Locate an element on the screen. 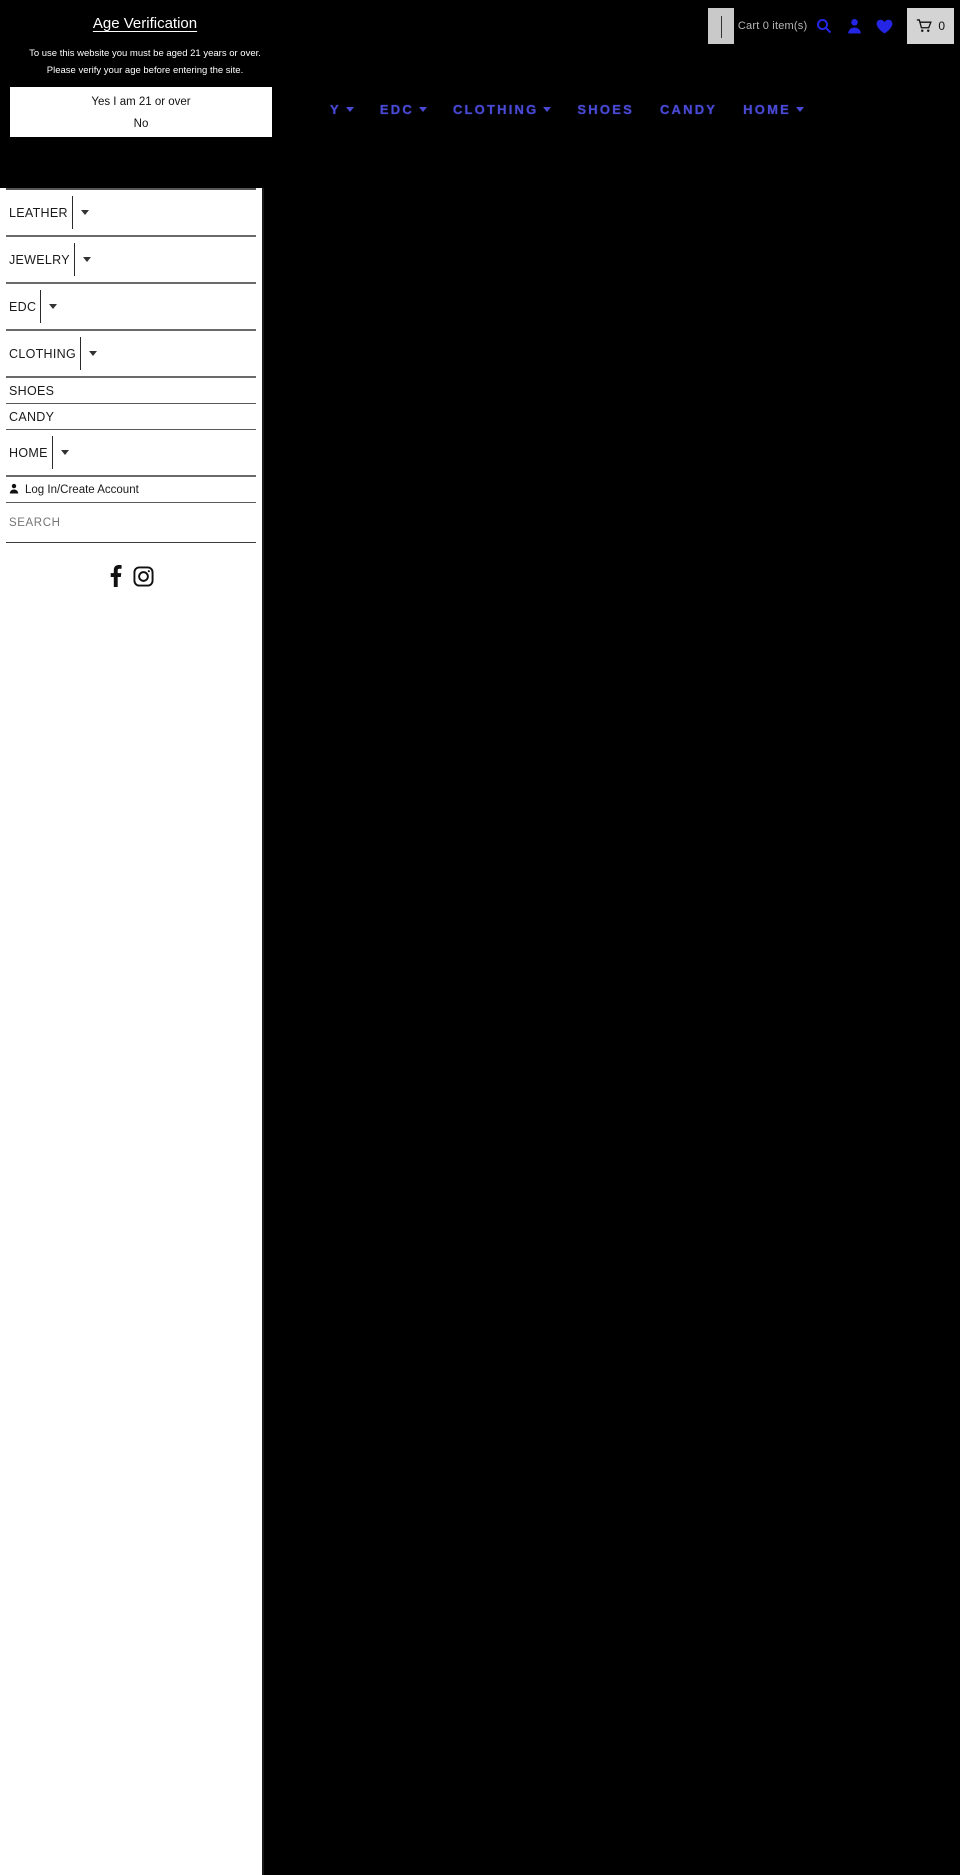  search-icon is located at coordinates (824, 26).